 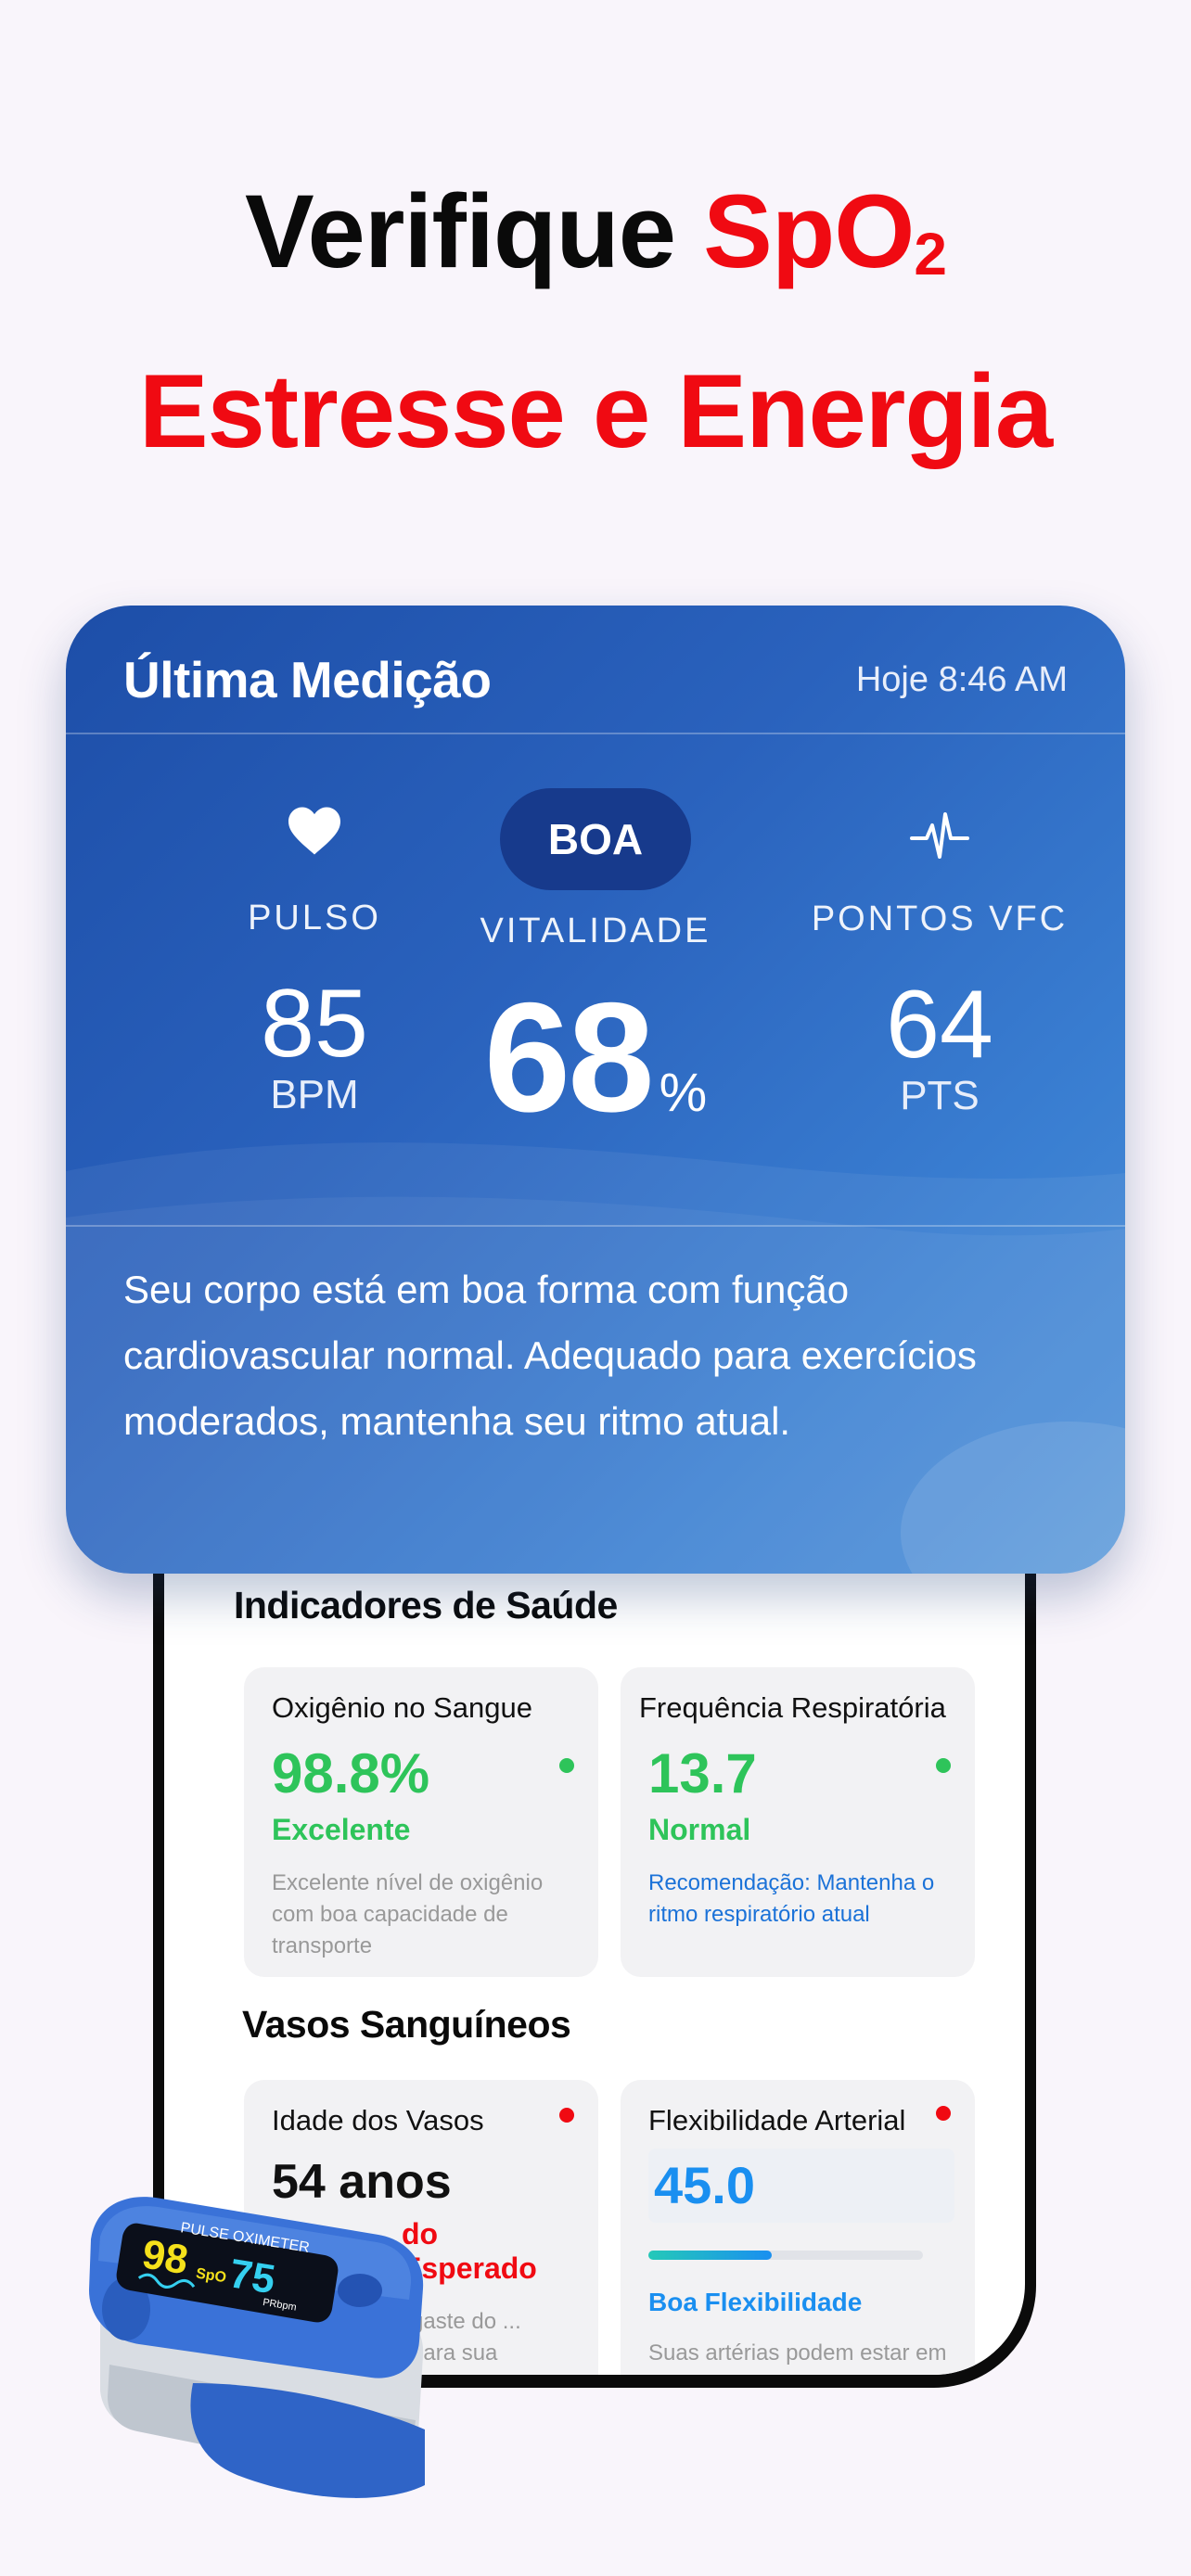 What do you see at coordinates (939, 836) in the screenshot?
I see `pulse-wave-icon` at bounding box center [939, 836].